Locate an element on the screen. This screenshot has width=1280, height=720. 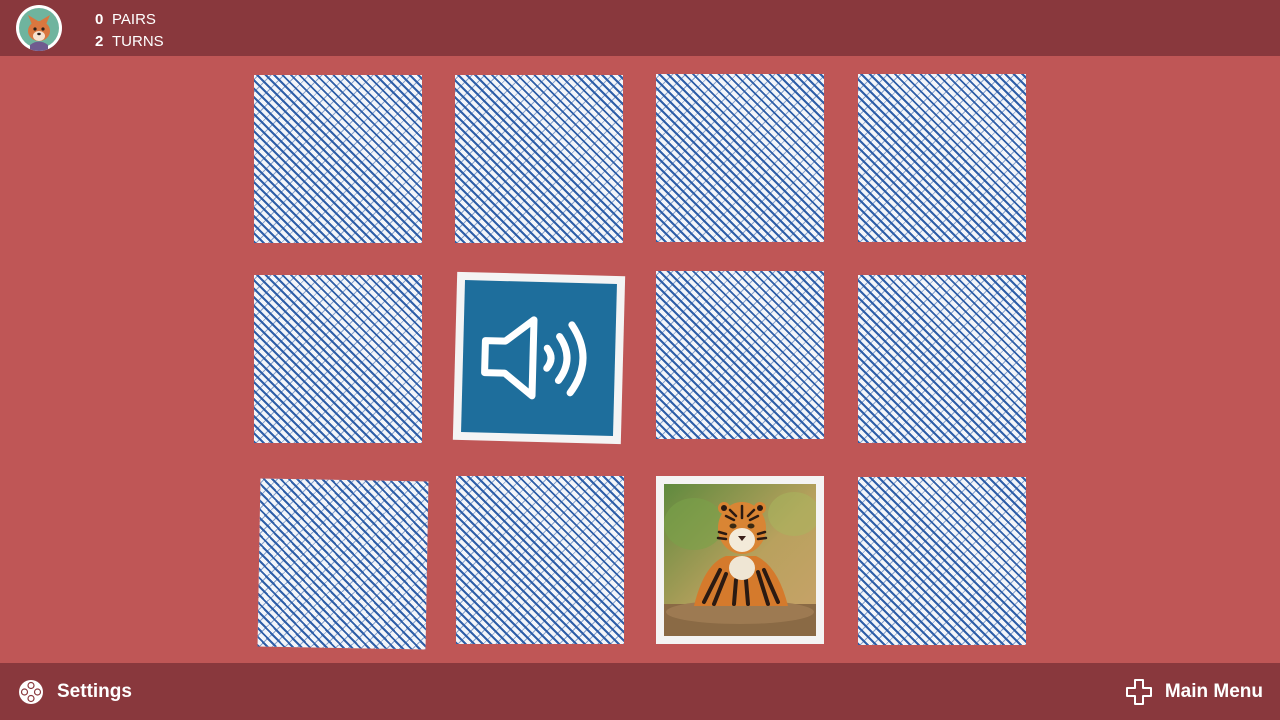
sound-card-image is located at coordinates (539, 358).